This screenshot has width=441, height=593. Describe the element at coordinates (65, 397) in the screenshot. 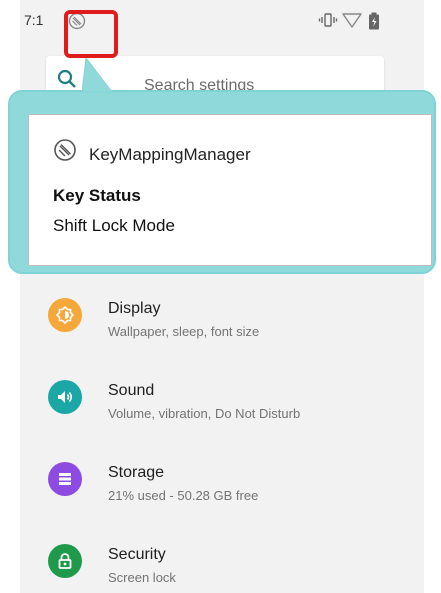

I see `sound-icon` at that location.